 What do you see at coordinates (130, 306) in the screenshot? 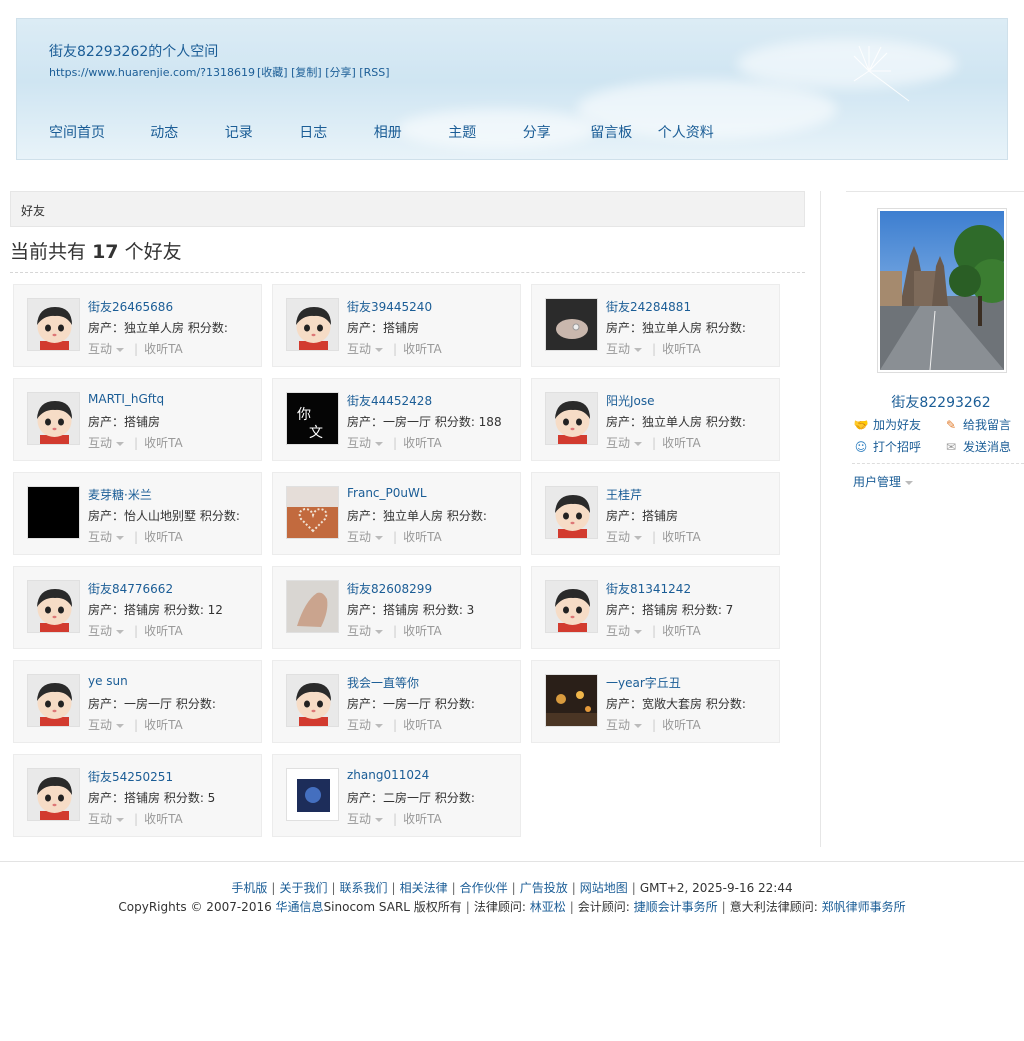
I see `friend-name-link: 街友26465686` at bounding box center [130, 306].